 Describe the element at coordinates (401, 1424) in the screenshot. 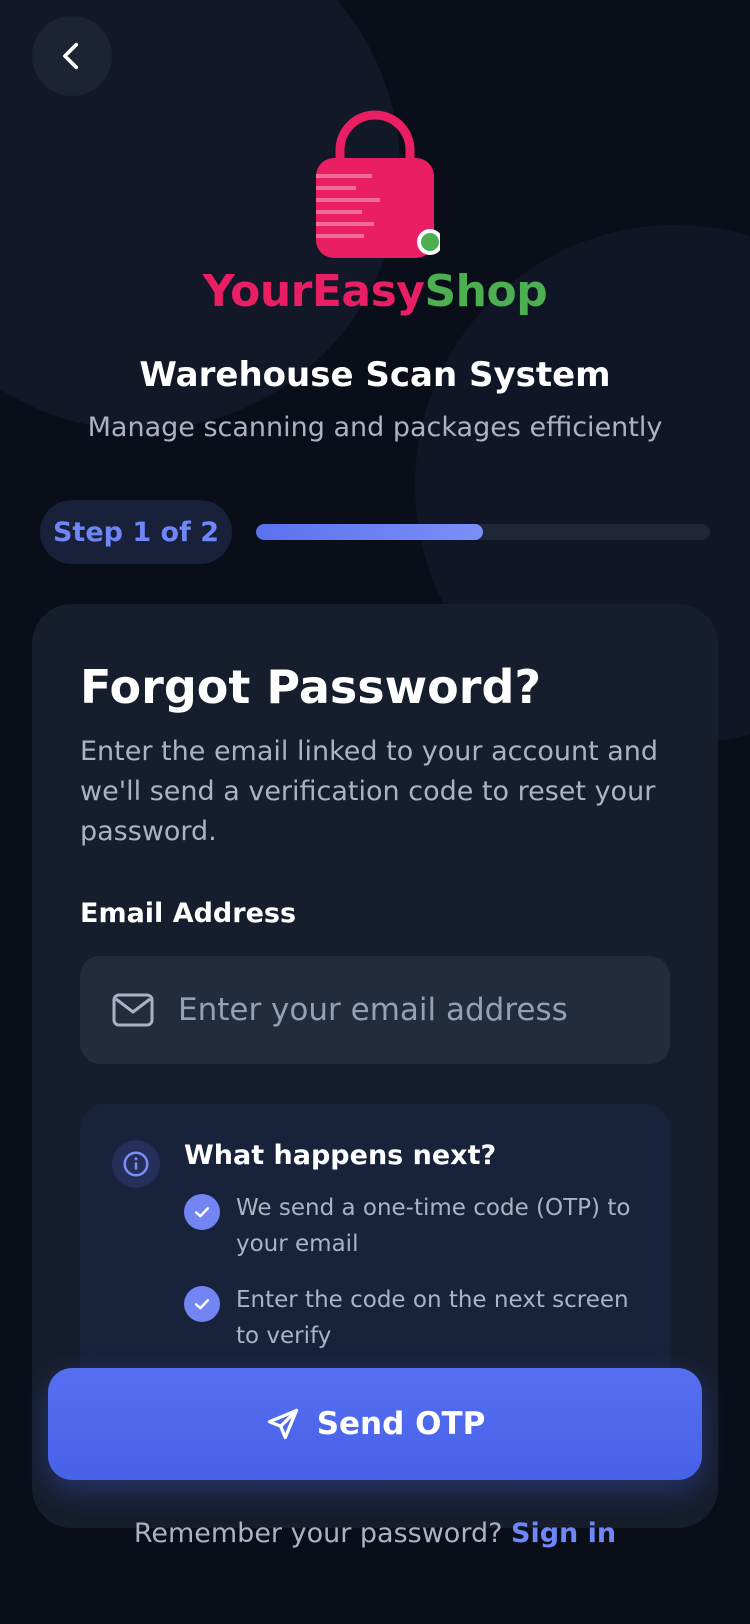

I see `send-otp-label: Send OTP` at that location.